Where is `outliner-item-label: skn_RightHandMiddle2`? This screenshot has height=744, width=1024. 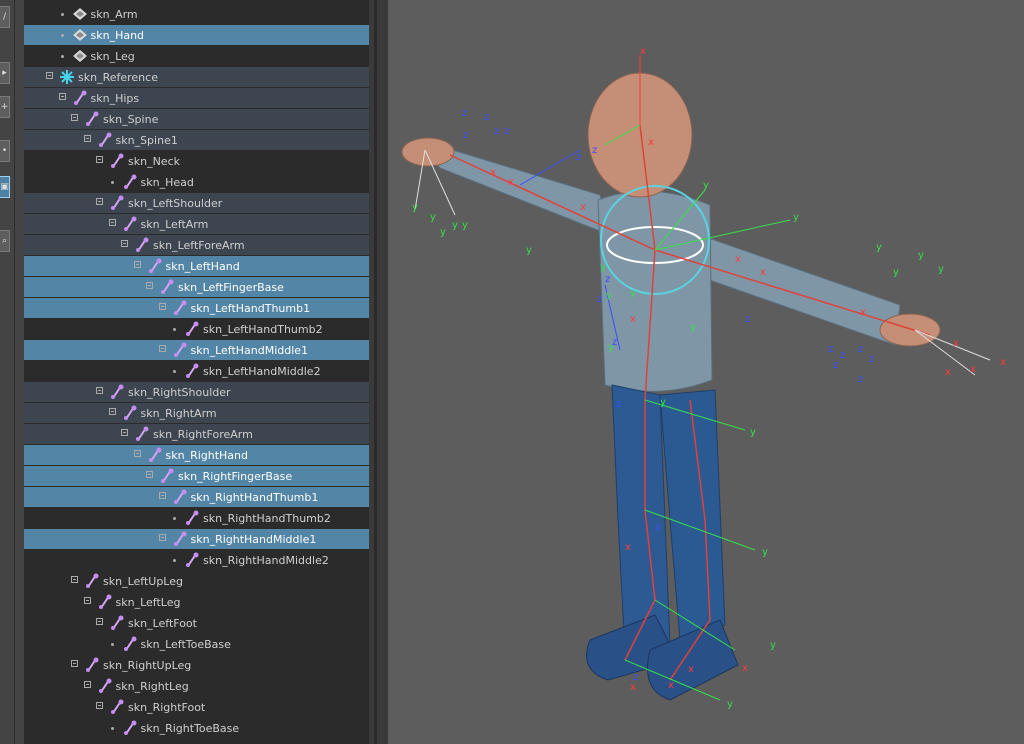 outliner-item-label: skn_RightHandMiddle2 is located at coordinates (266, 560).